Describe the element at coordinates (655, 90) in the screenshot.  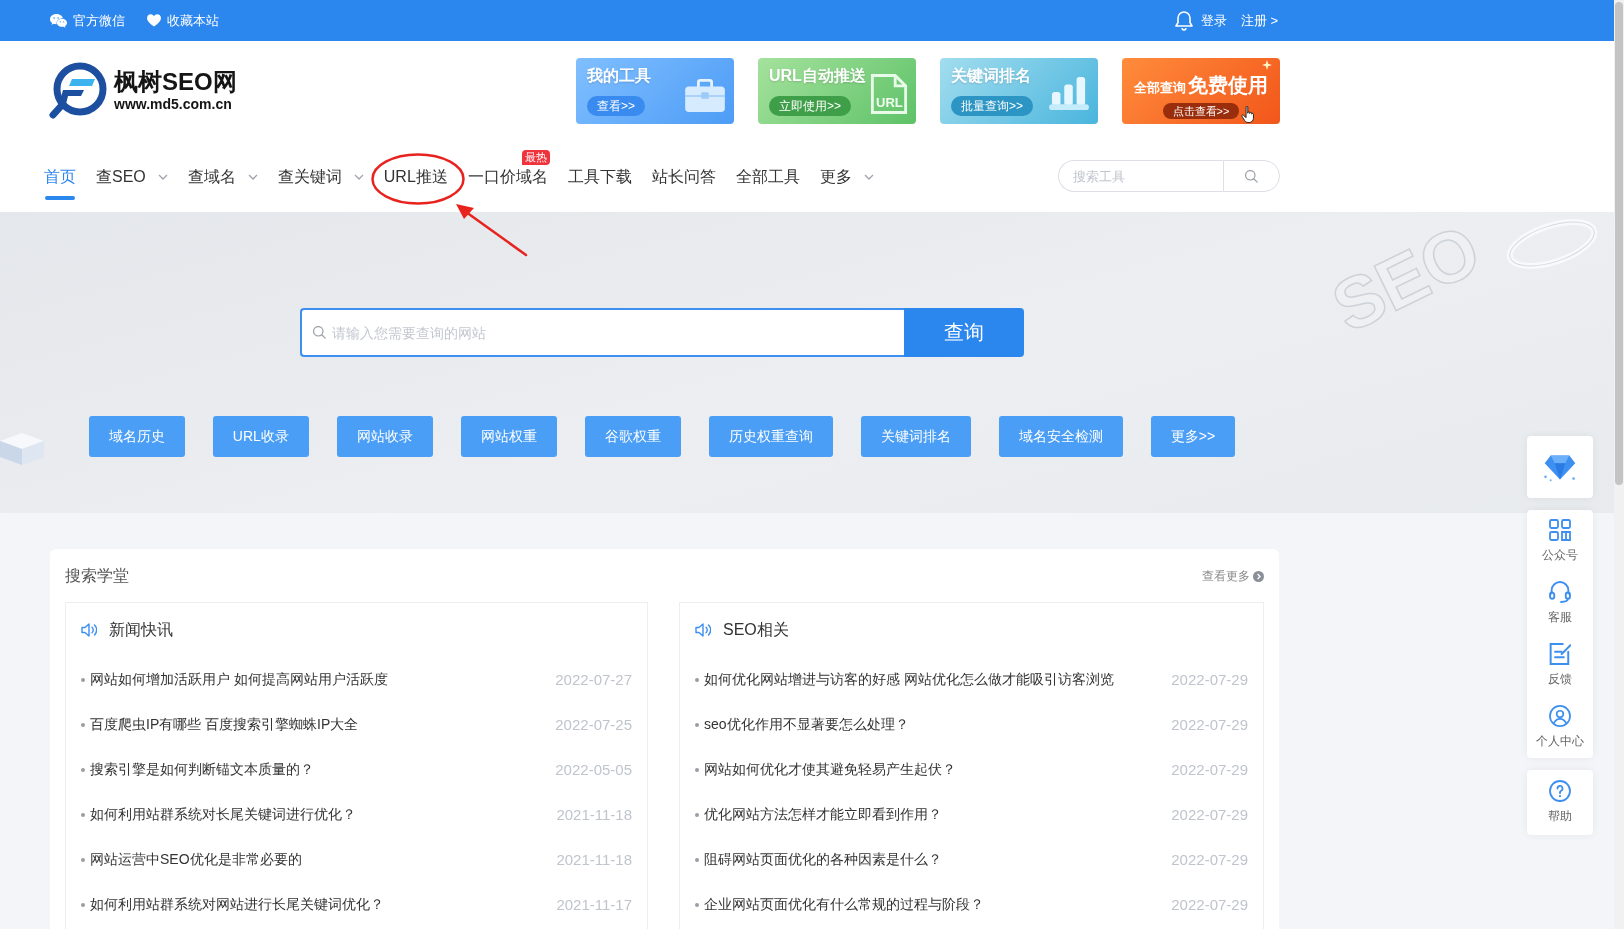
I see `banner: 我的工具 查看>>` at that location.